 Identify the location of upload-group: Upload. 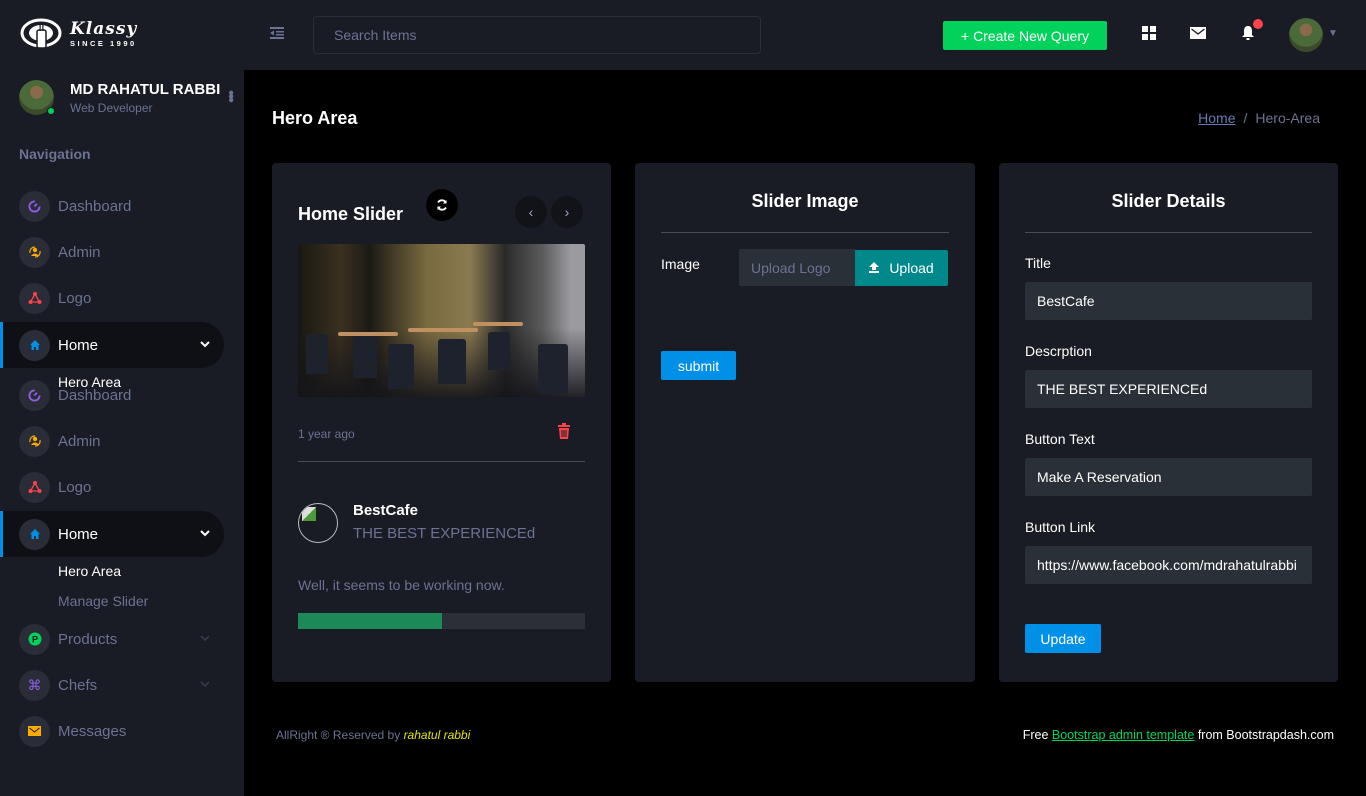
(844, 267).